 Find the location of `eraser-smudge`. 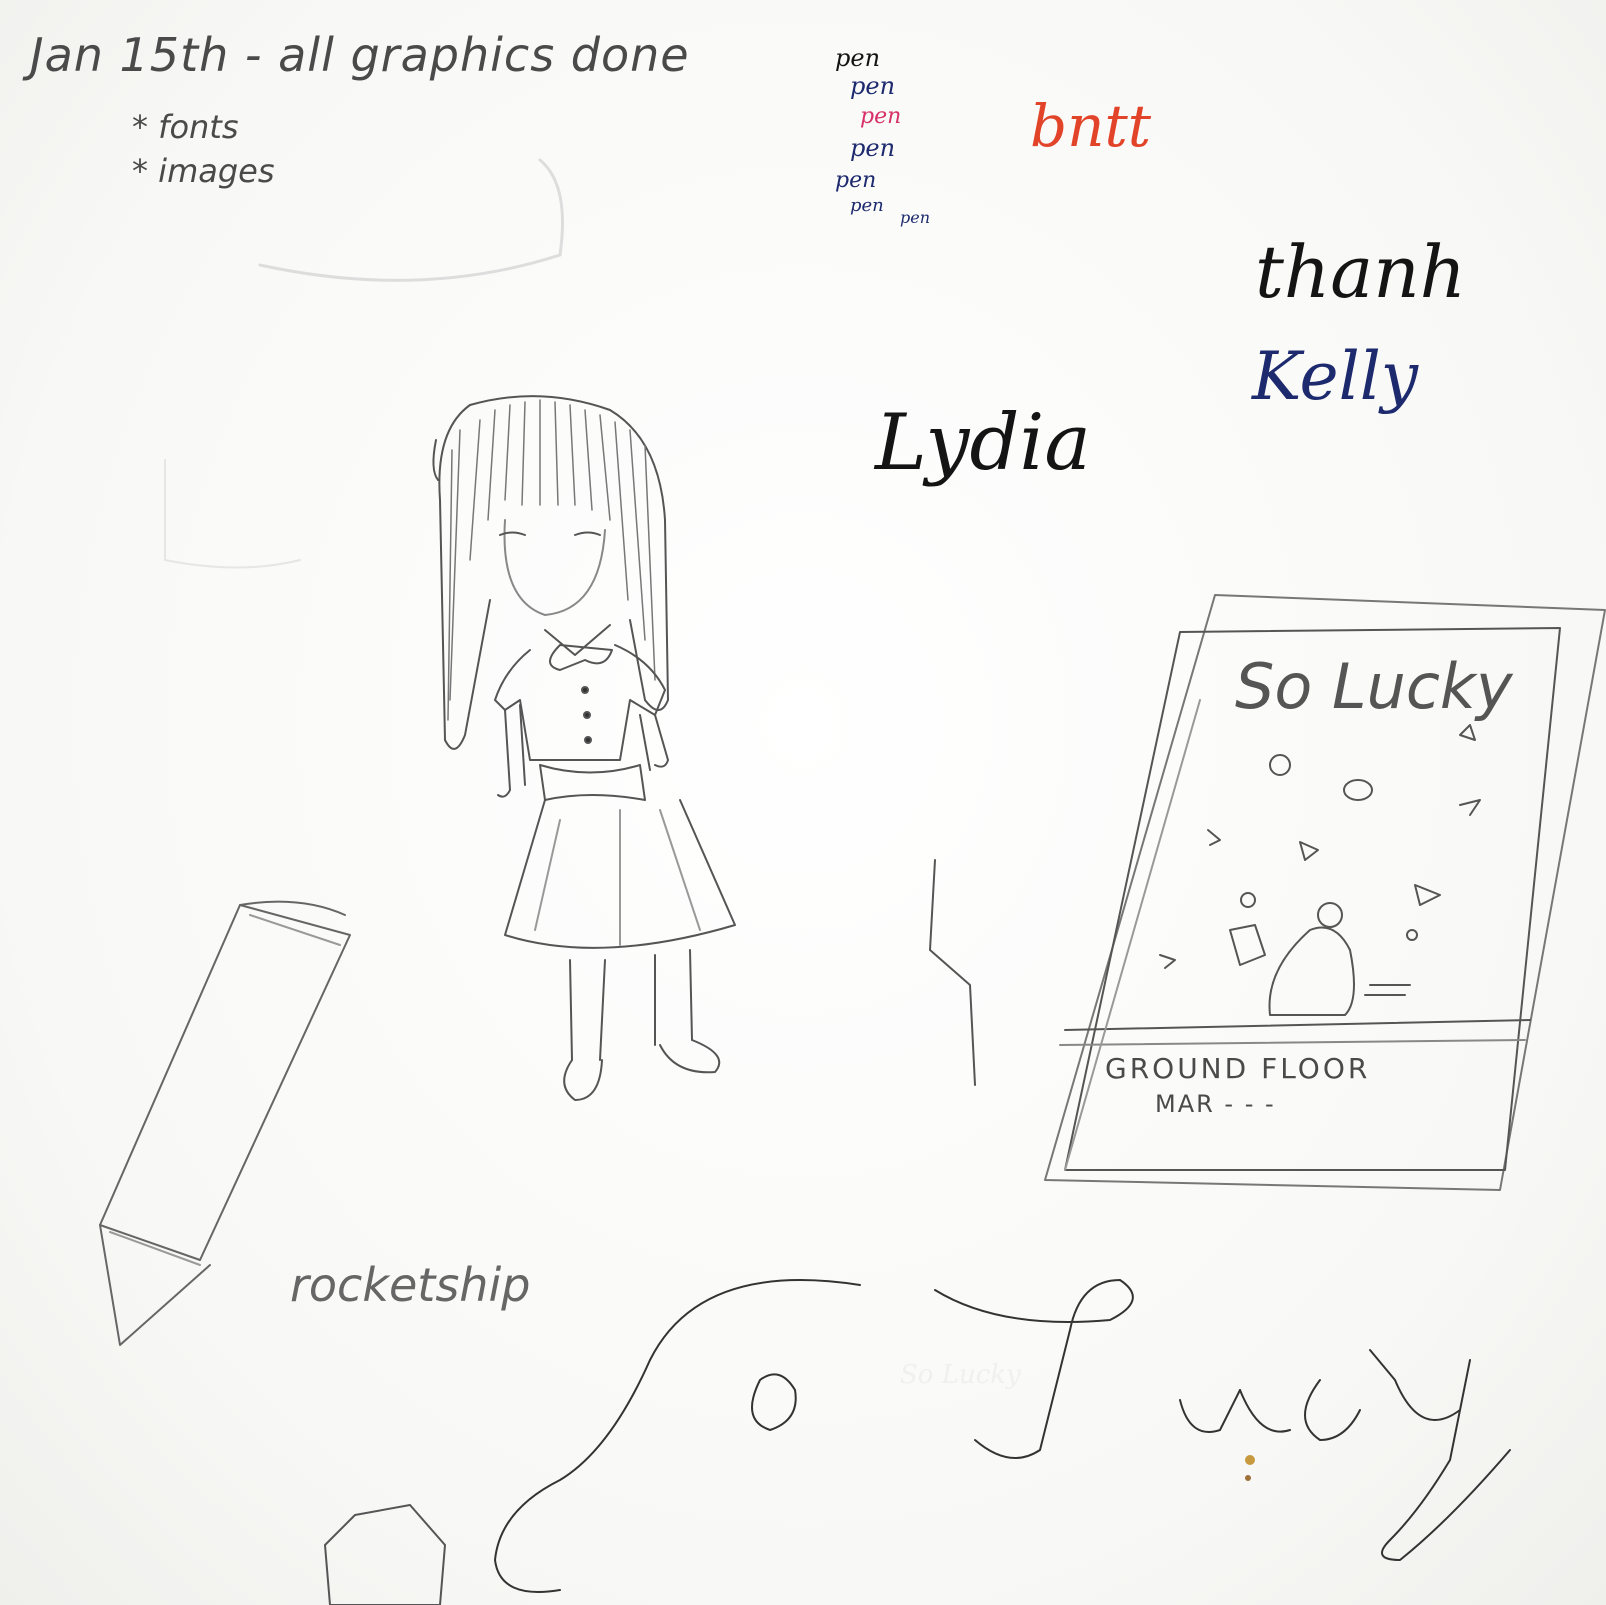

eraser-smudge is located at coordinates (411, 220).